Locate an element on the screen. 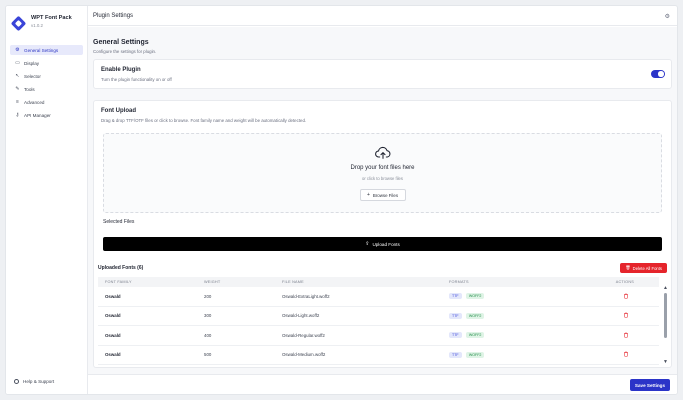 The height and width of the screenshot is (400, 683). sidebar-item-display: ▭ Display is located at coordinates (46, 63).